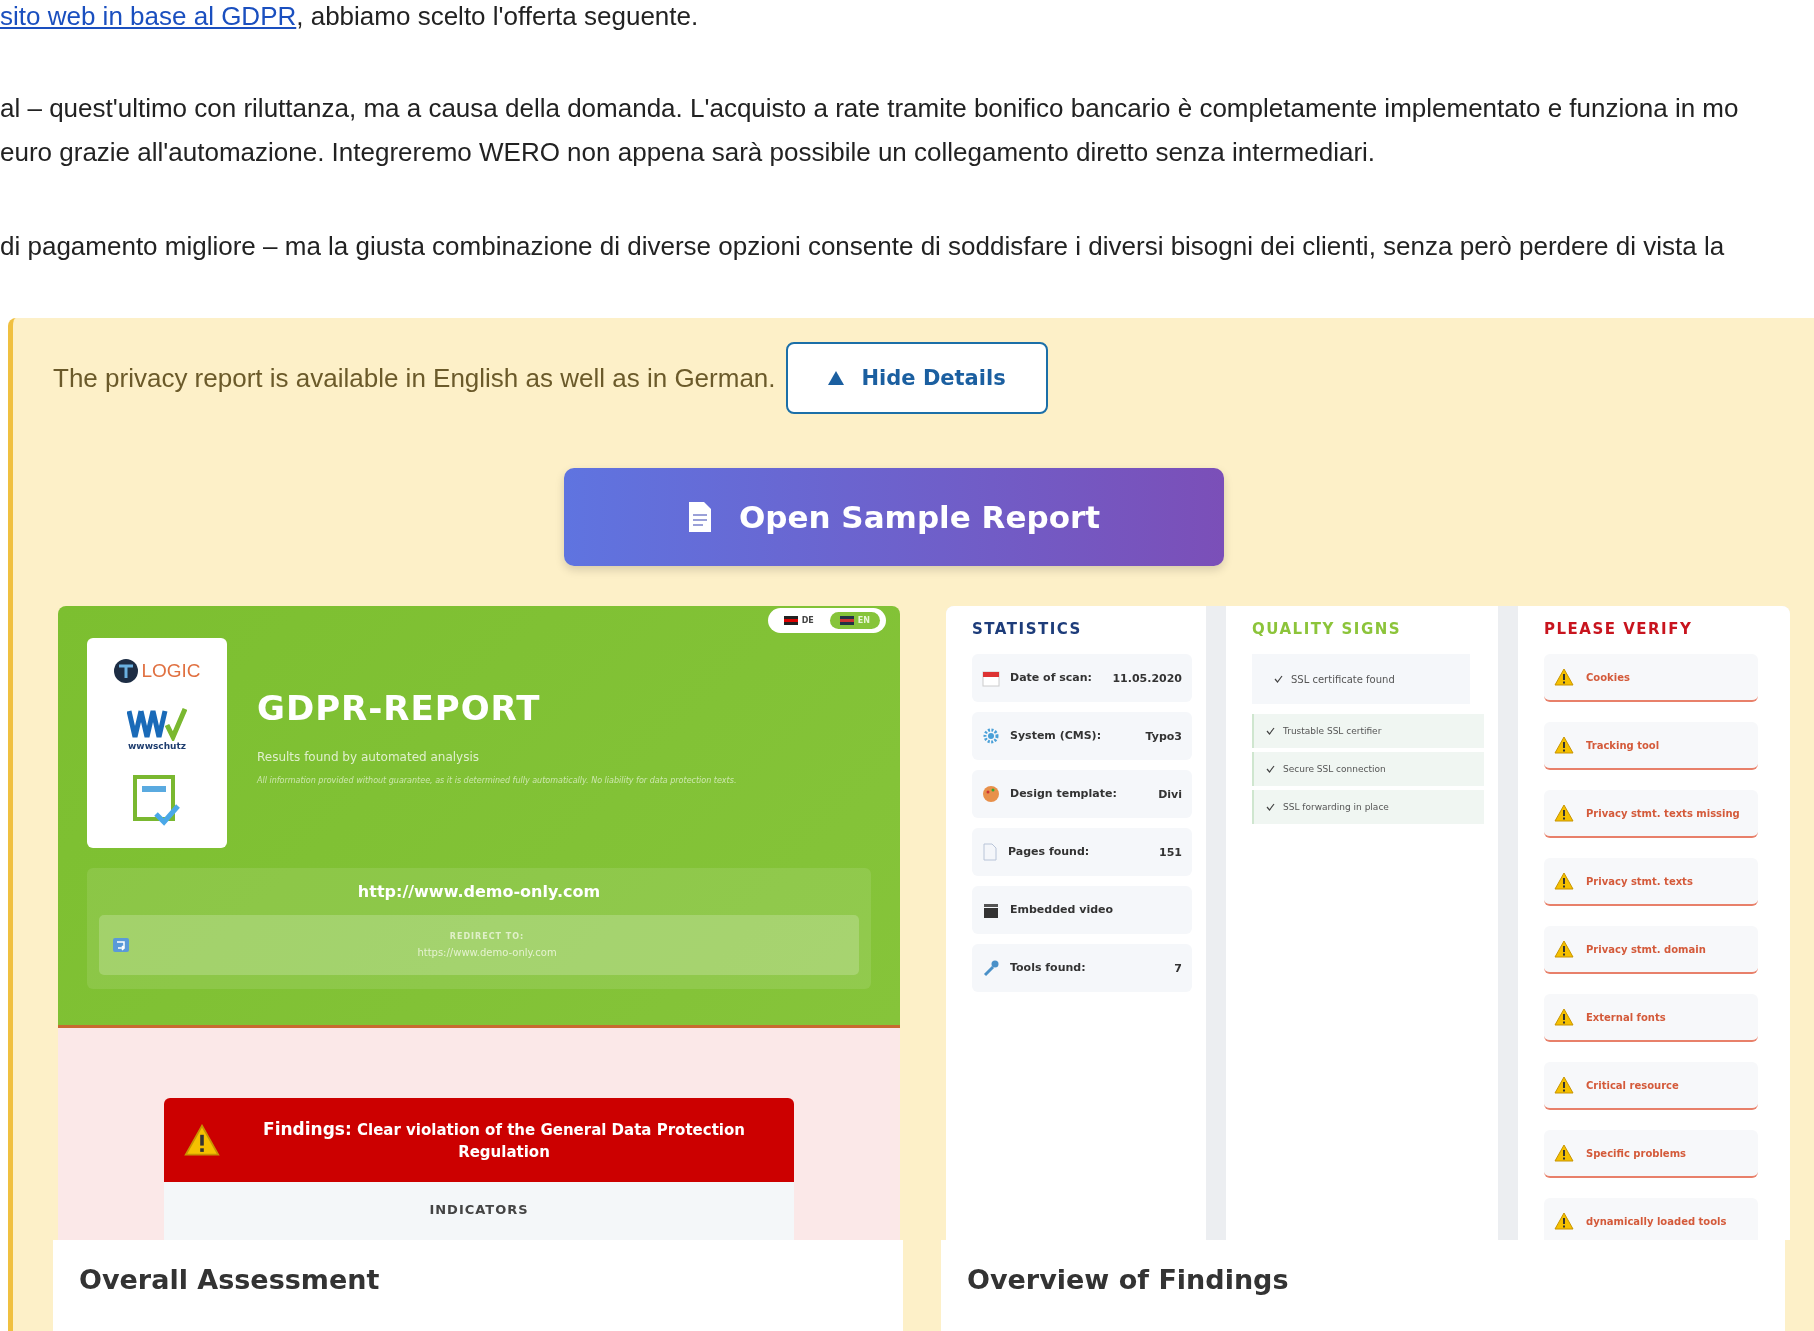  Describe the element at coordinates (1343, 679) in the screenshot. I see `quality-text: SSL certificate found` at that location.